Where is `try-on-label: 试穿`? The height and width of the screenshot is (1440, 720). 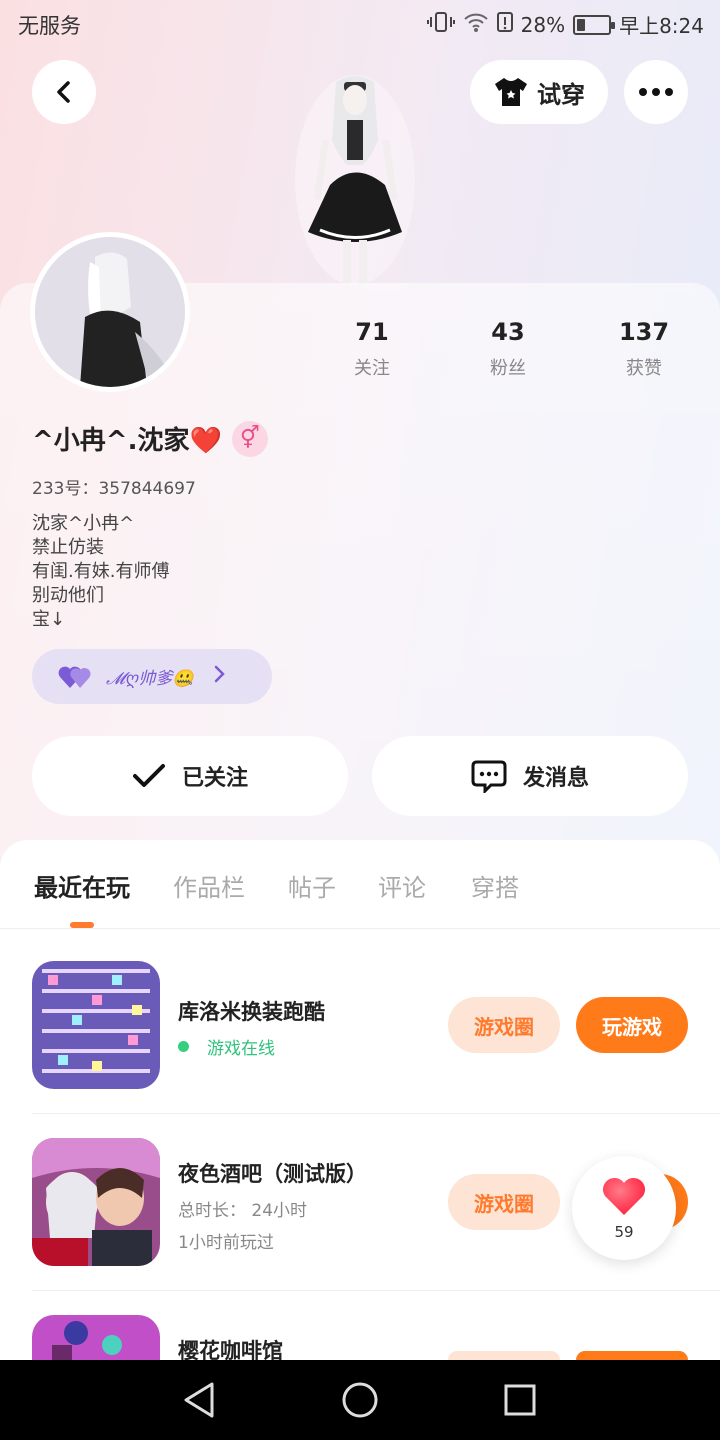
try-on-label: 试穿 is located at coordinates (561, 94).